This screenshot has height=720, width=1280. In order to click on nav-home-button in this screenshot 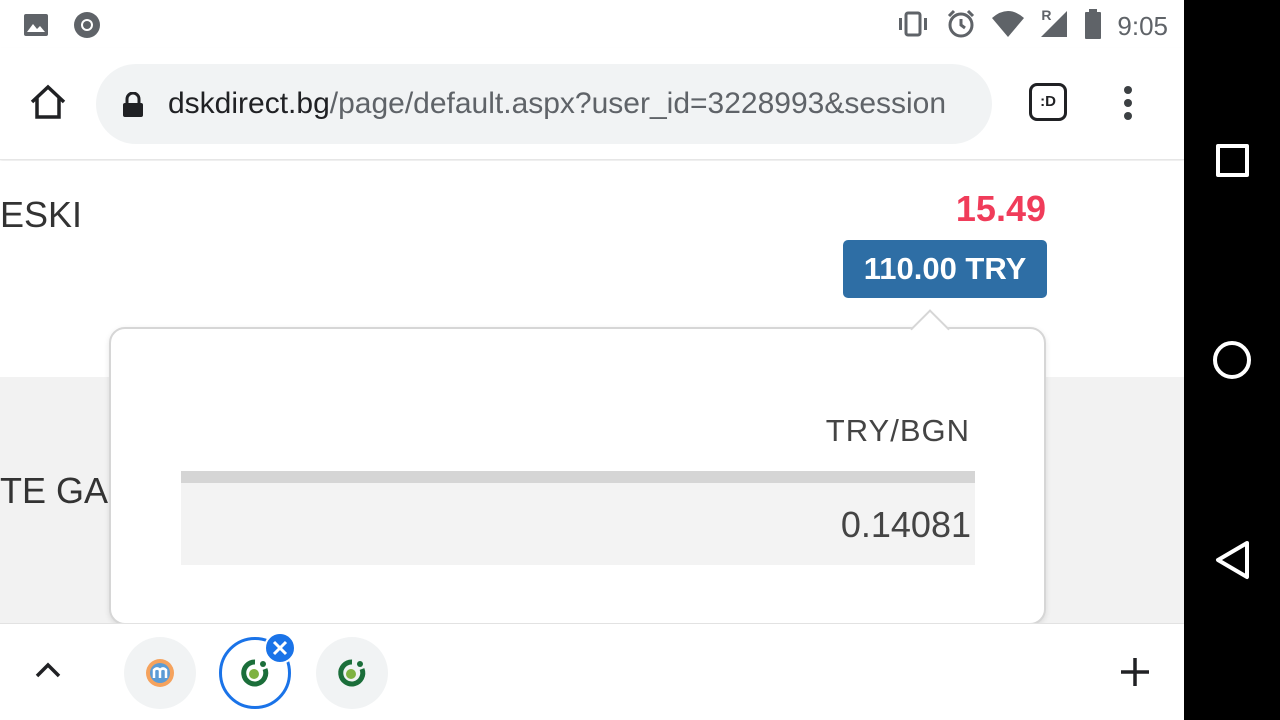, I will do `click(1232, 360)`.